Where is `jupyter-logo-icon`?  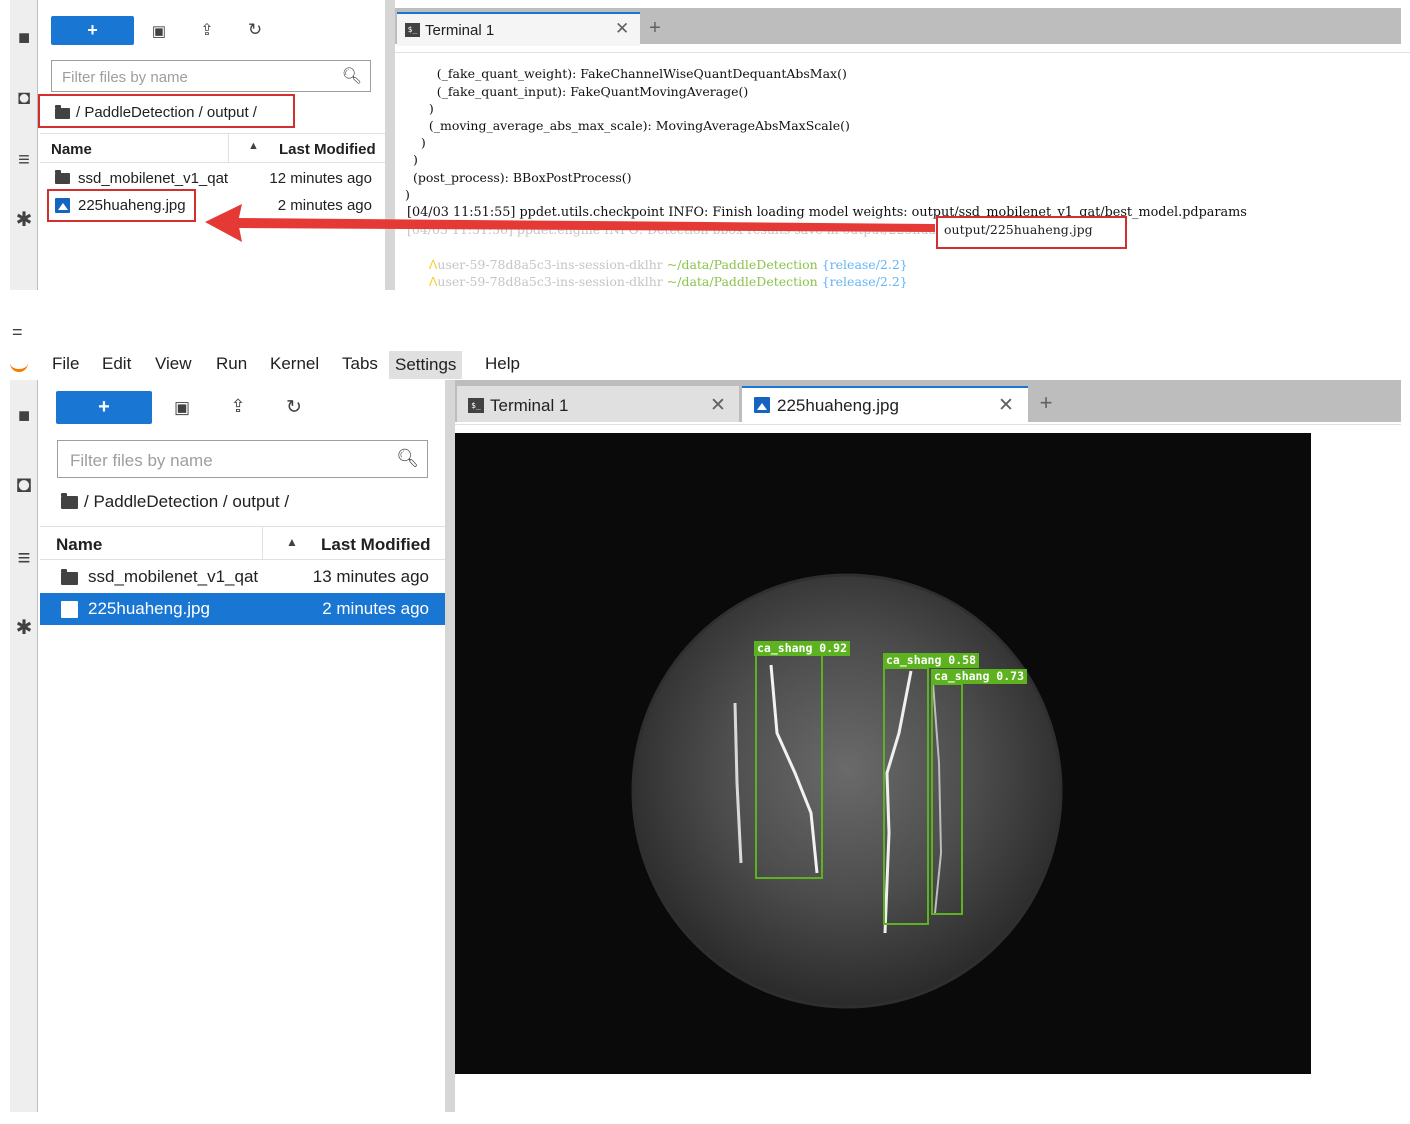 jupyter-logo-icon is located at coordinates (19, 363).